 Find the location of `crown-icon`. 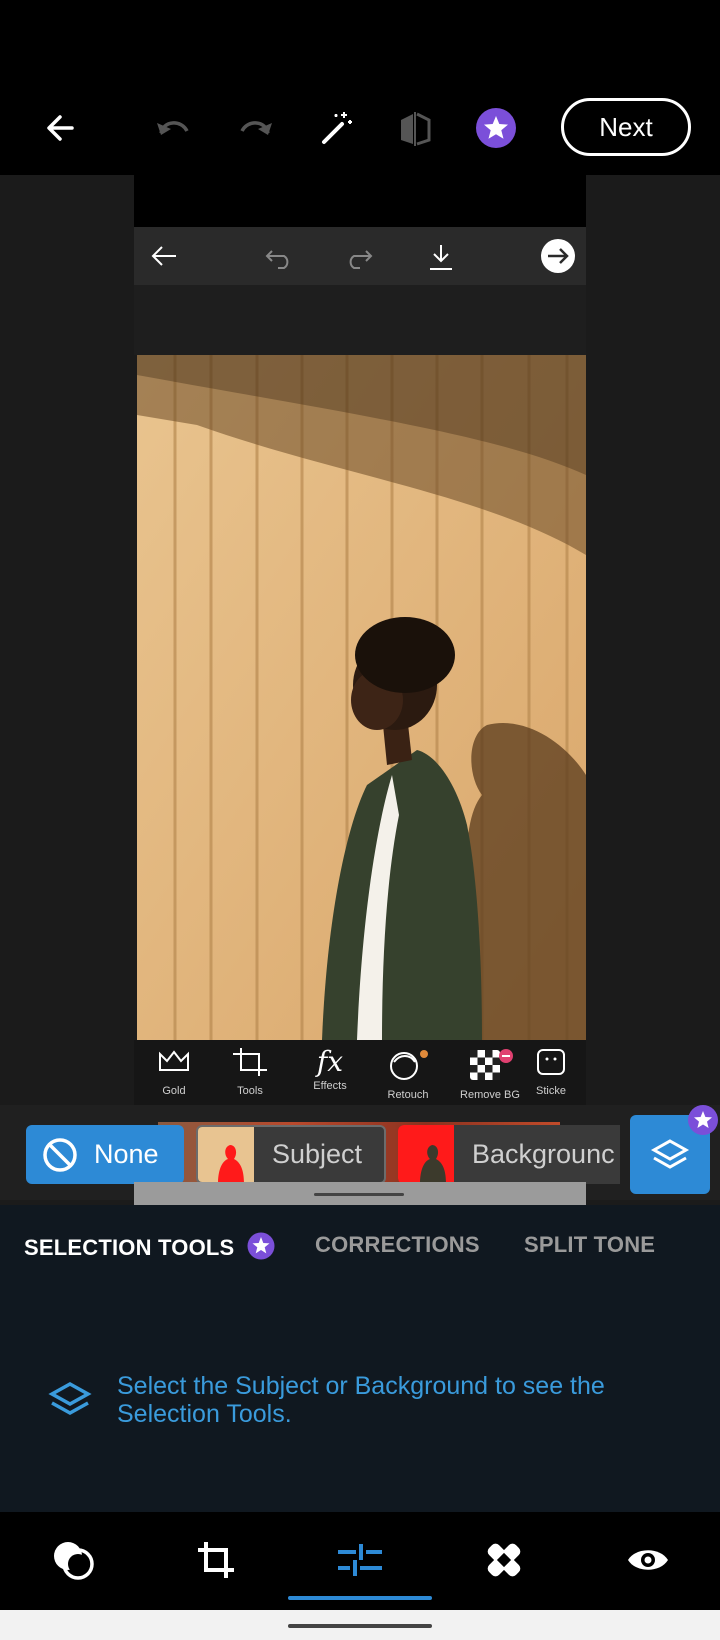

crown-icon is located at coordinates (174, 1060).